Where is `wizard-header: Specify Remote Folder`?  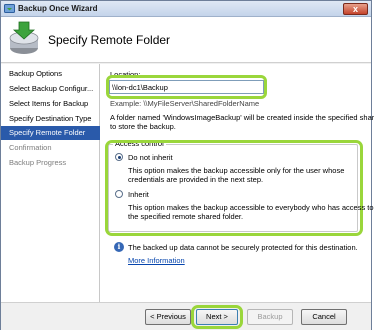 wizard-header: Specify Remote Folder is located at coordinates (186, 40).